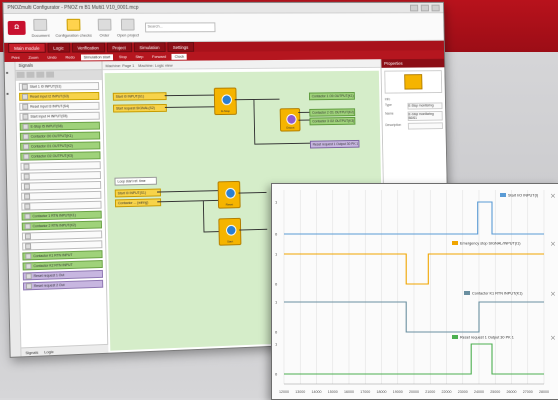 The height and width of the screenshot is (400, 558). I want to click on zoom-button: Zoom, so click(33, 57).